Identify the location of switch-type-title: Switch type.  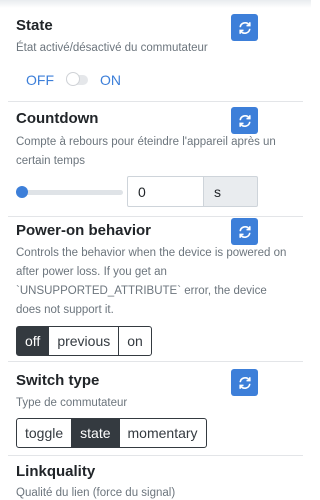
(58, 380).